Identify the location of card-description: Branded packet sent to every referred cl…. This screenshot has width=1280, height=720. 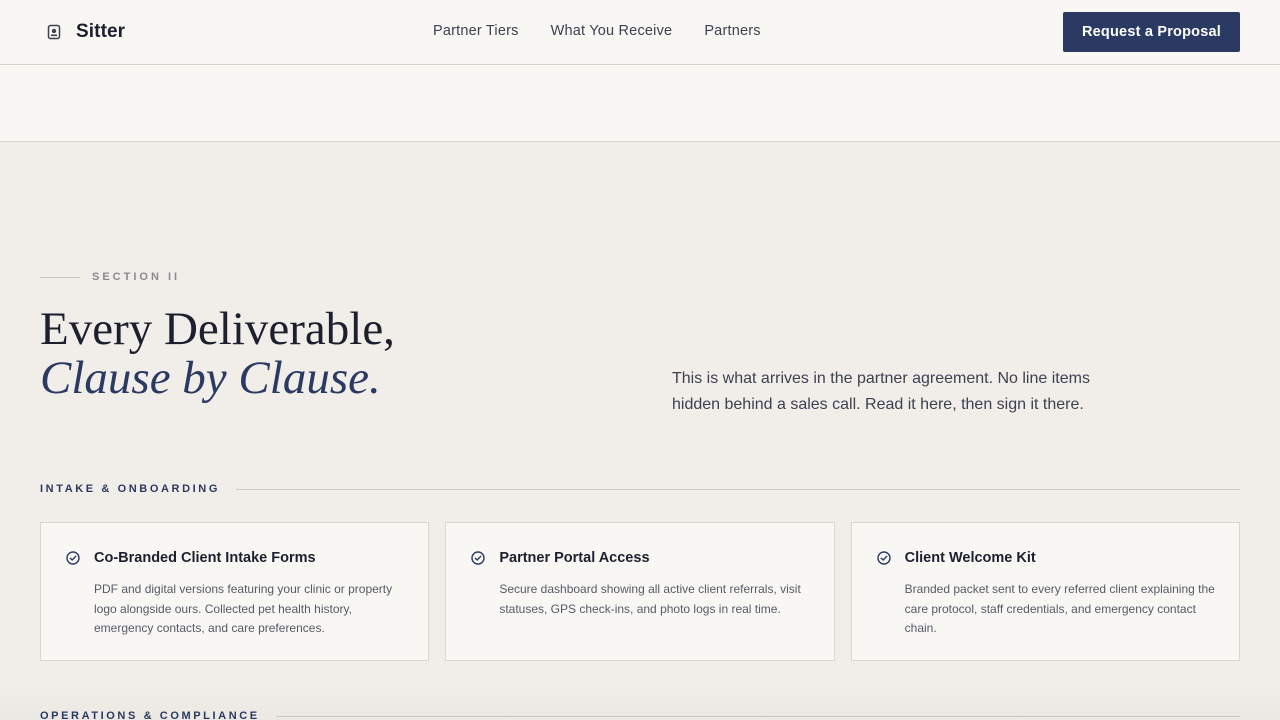
(1059, 608).